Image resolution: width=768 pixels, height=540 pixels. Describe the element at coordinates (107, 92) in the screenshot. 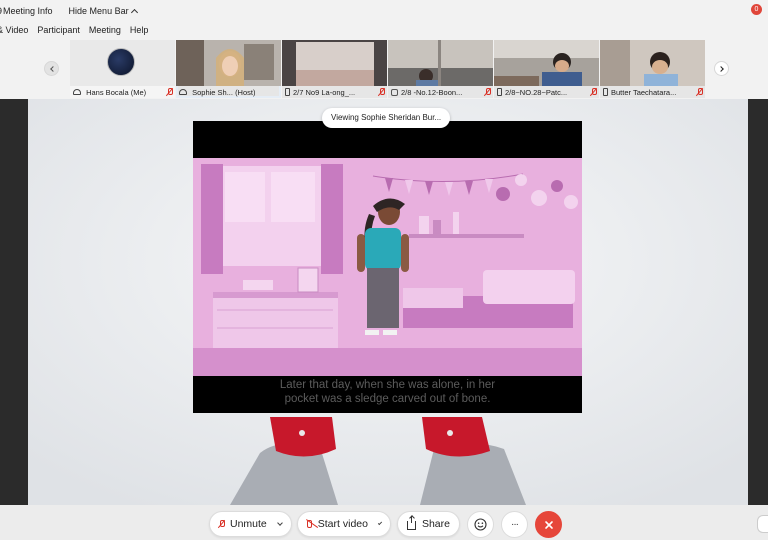

I see `participant-name: Hans Bocala` at that location.